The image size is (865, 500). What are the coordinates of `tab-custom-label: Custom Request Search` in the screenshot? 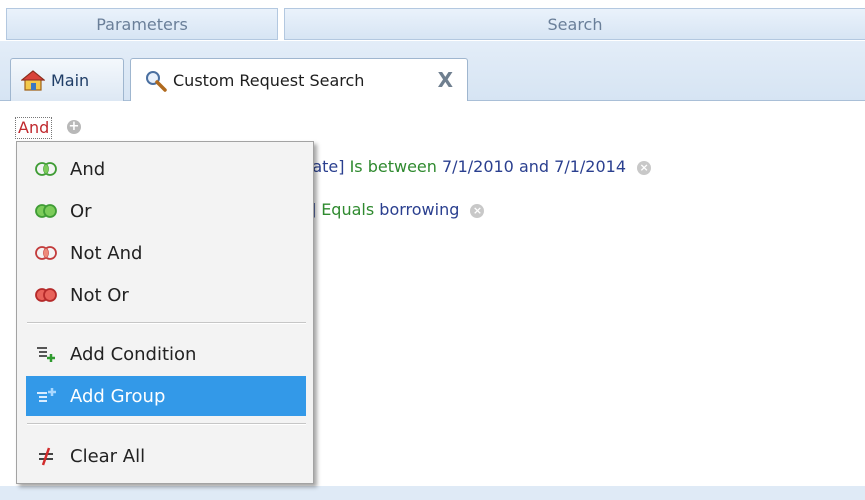 It's located at (269, 80).